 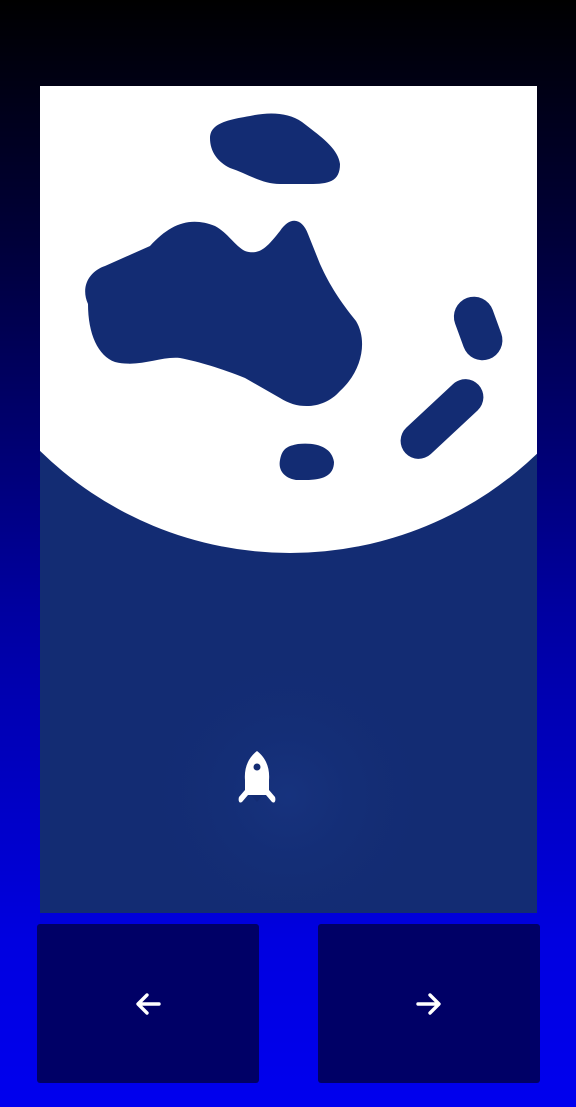 I want to click on arrow-left-icon, so click(x=148, y=1003).